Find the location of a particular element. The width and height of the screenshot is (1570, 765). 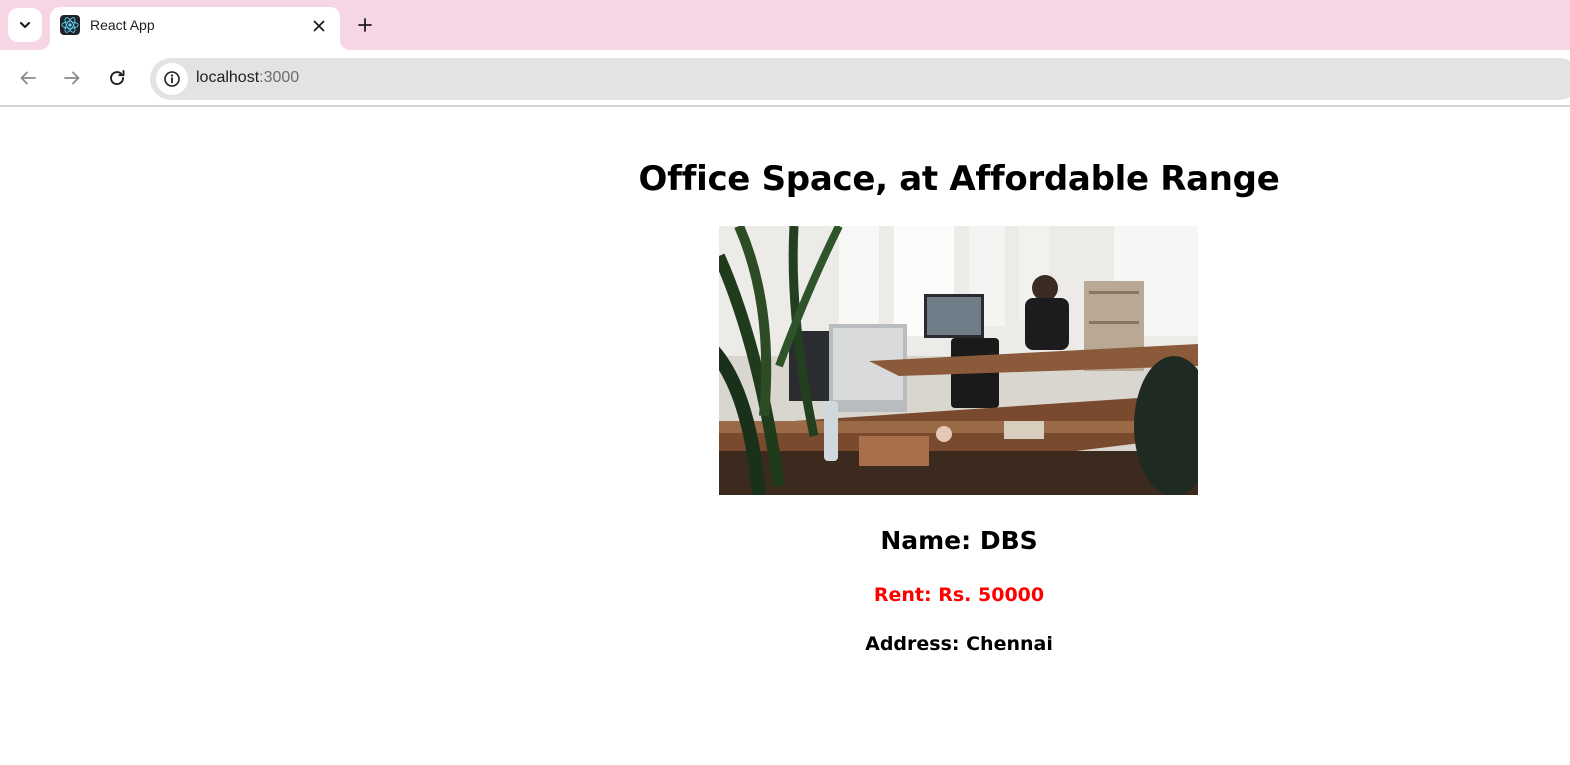

office-workspace-photo is located at coordinates (958, 360).